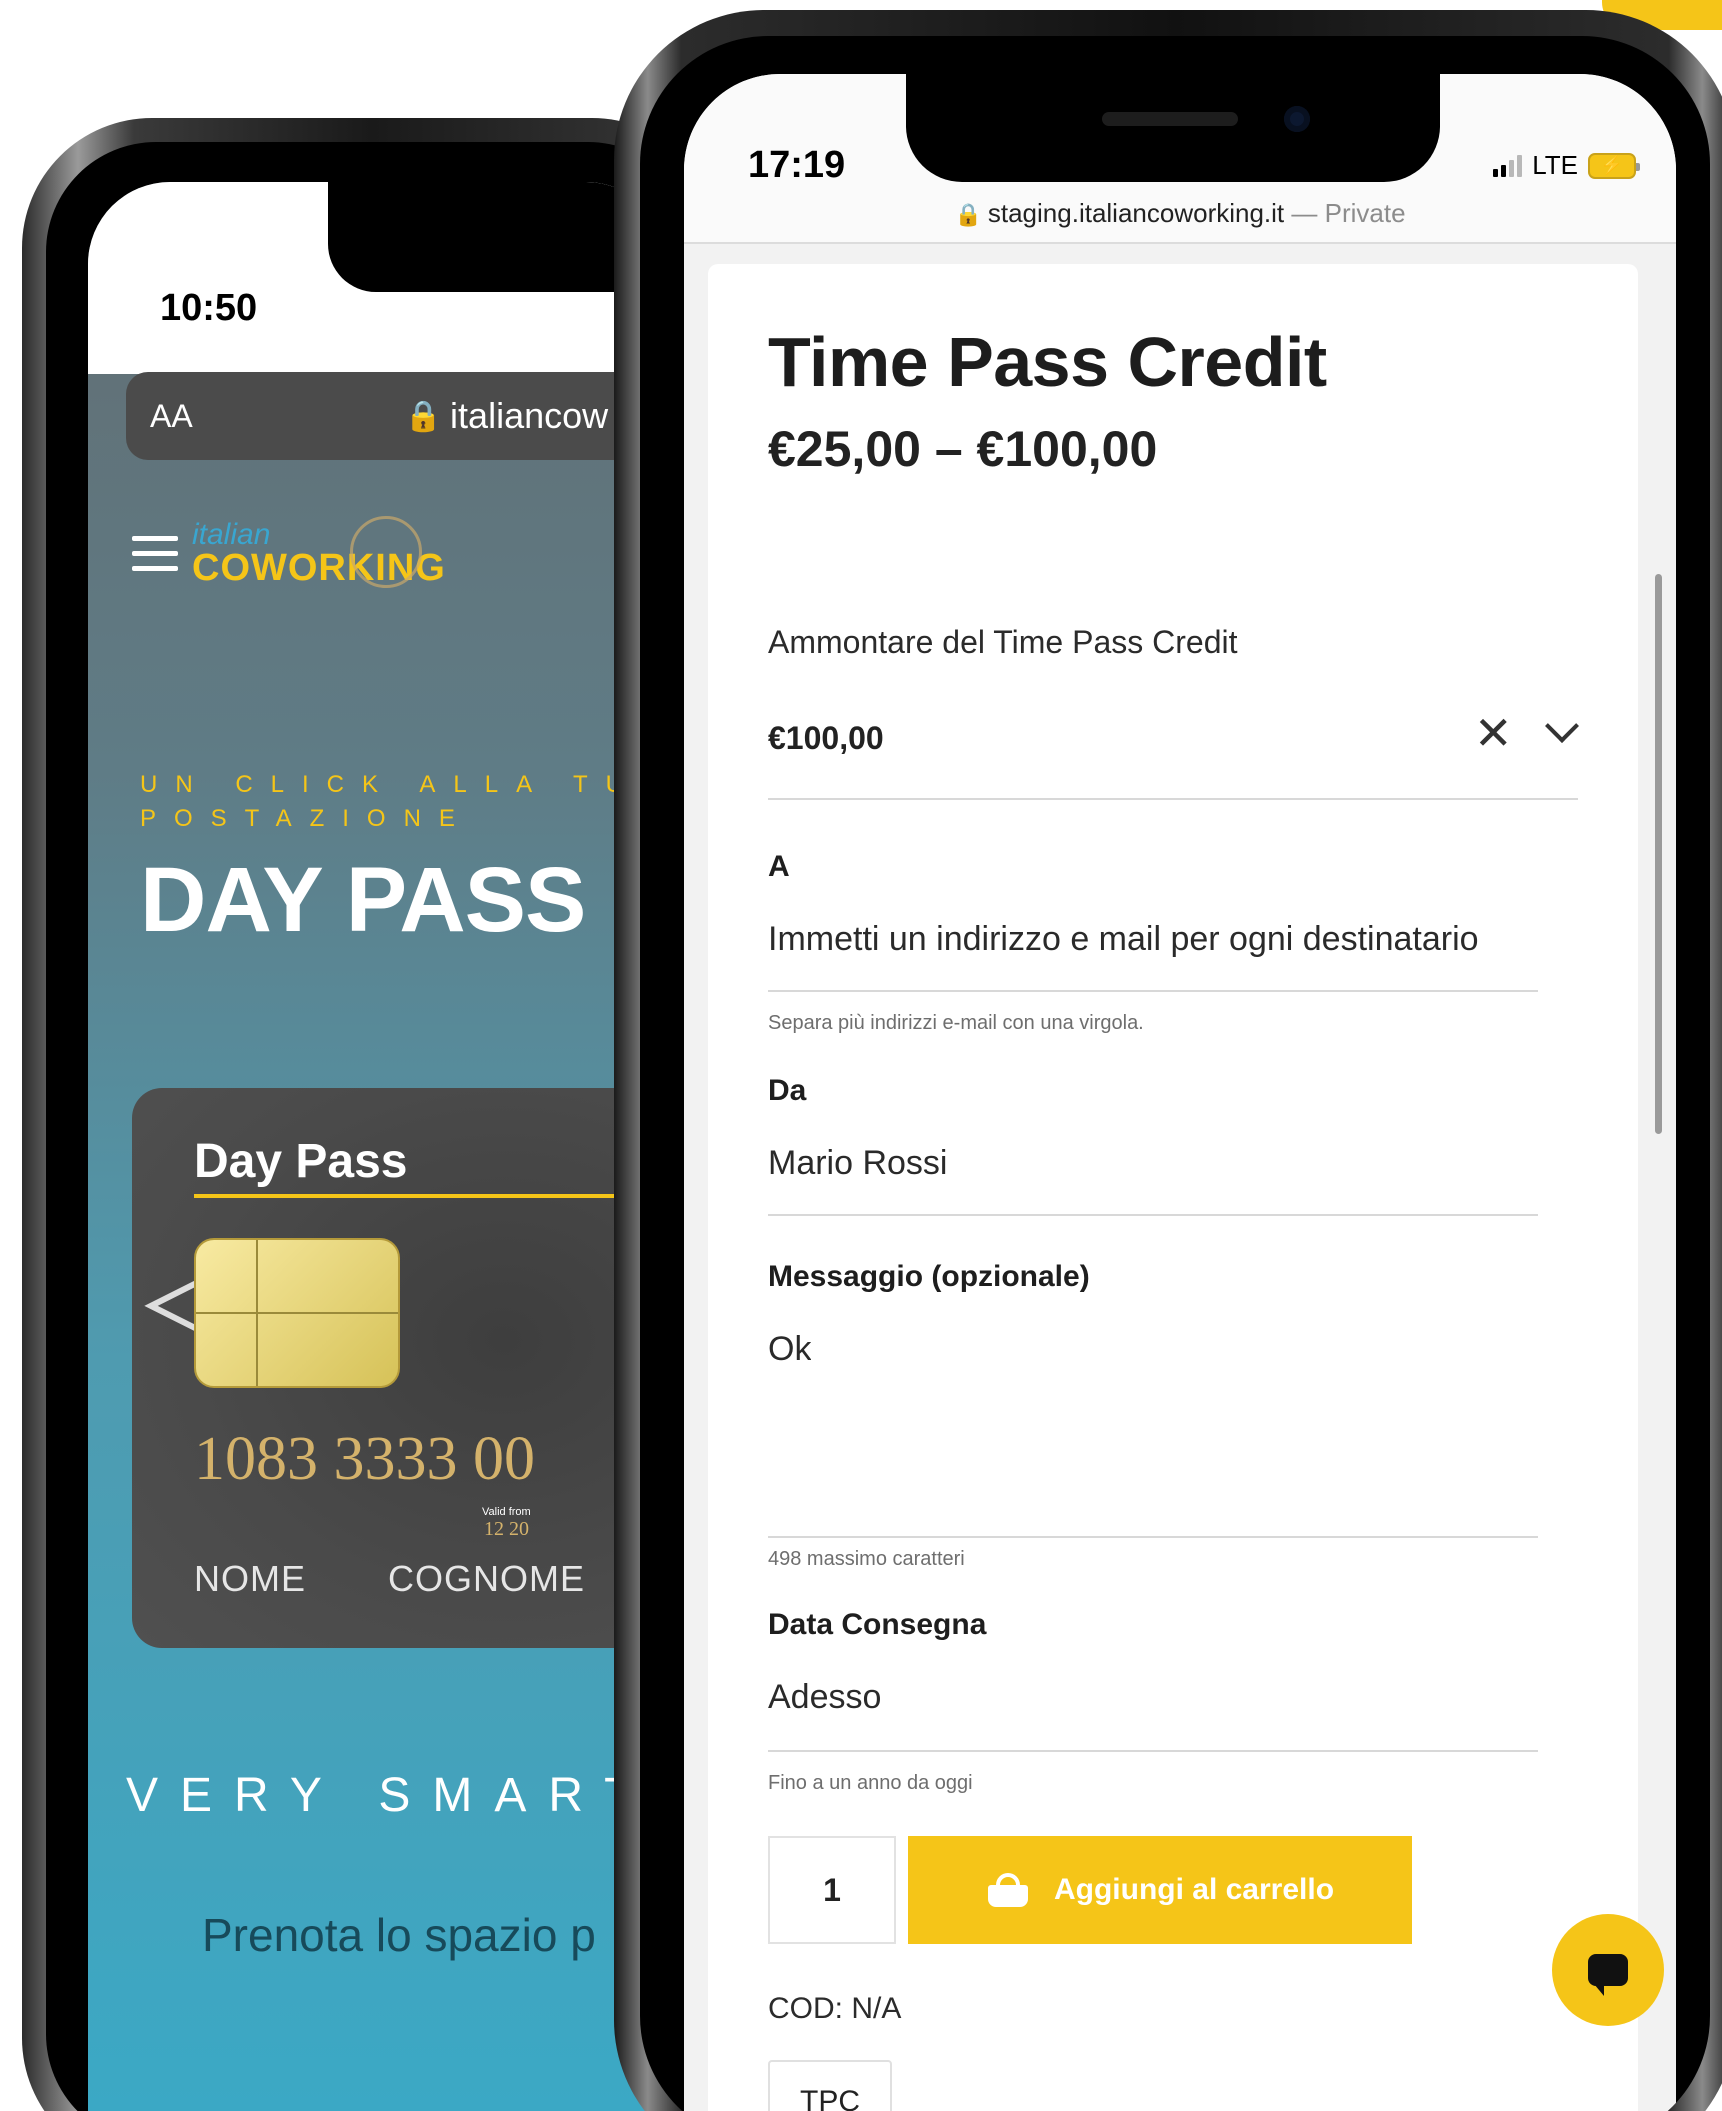 The width and height of the screenshot is (1722, 2111). Describe the element at coordinates (1493, 733) in the screenshot. I see `close-icon: ✕` at that location.